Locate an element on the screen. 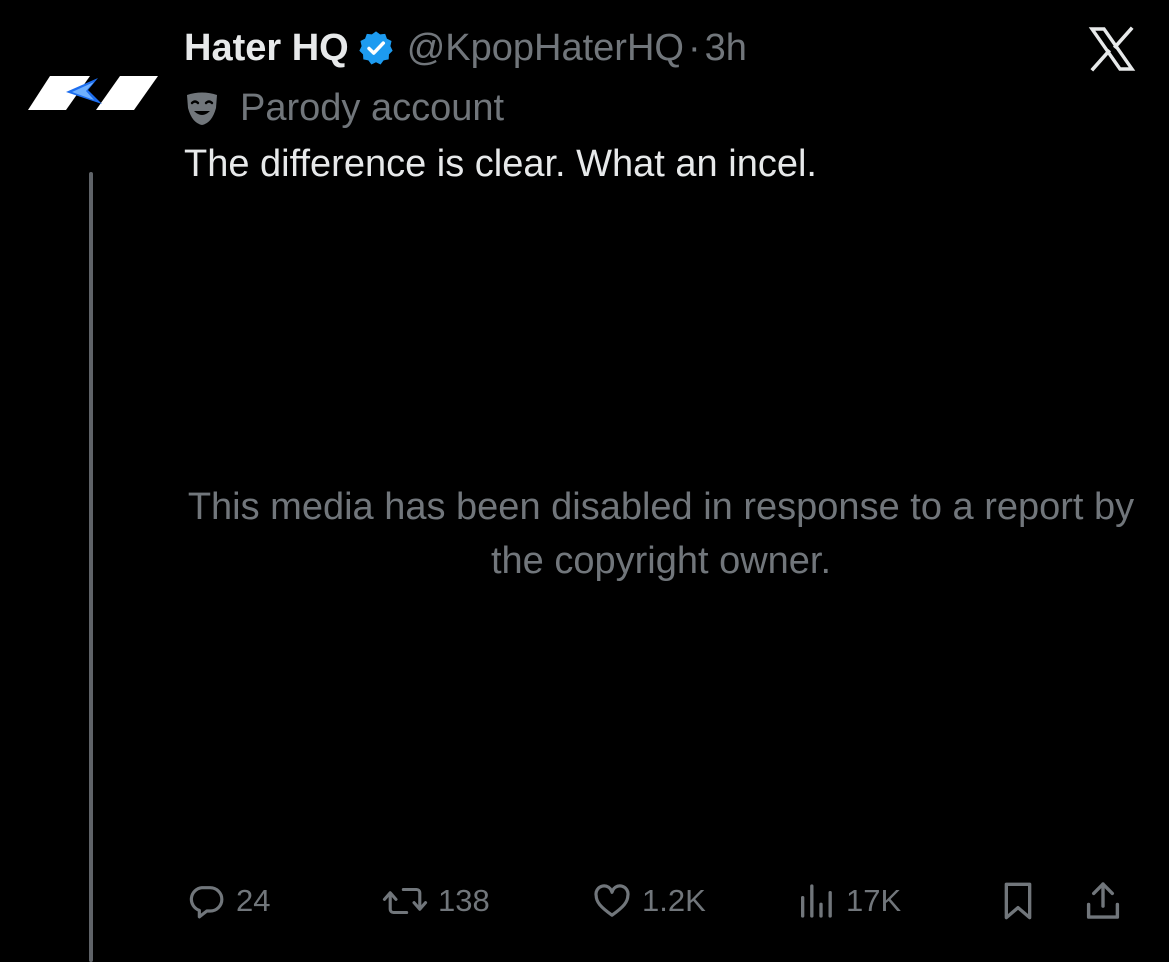 This screenshot has height=962, width=1169. avatar is located at coordinates (93, 93).